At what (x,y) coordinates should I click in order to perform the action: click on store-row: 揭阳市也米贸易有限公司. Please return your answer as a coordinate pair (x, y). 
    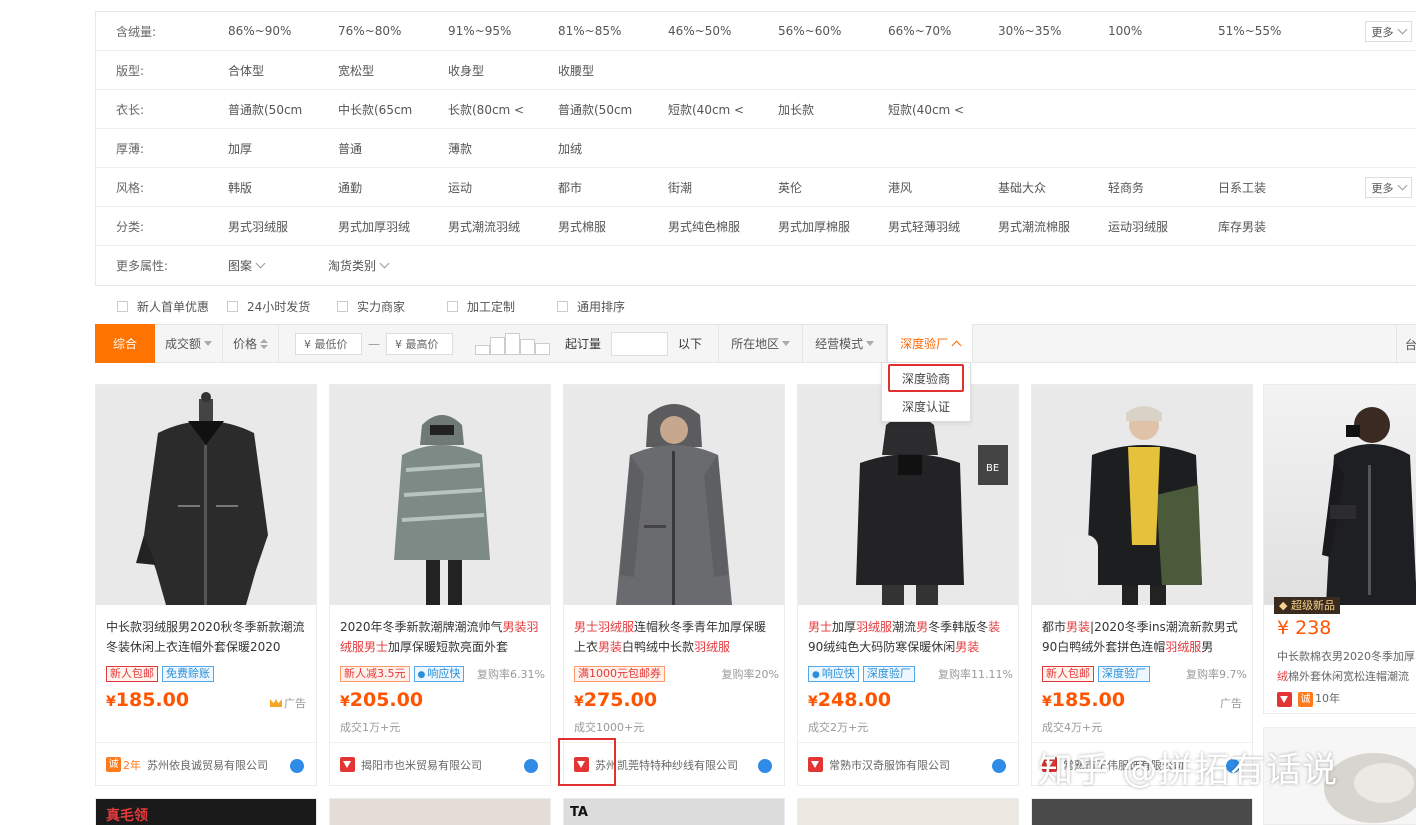
    Looking at the image, I should click on (440, 763).